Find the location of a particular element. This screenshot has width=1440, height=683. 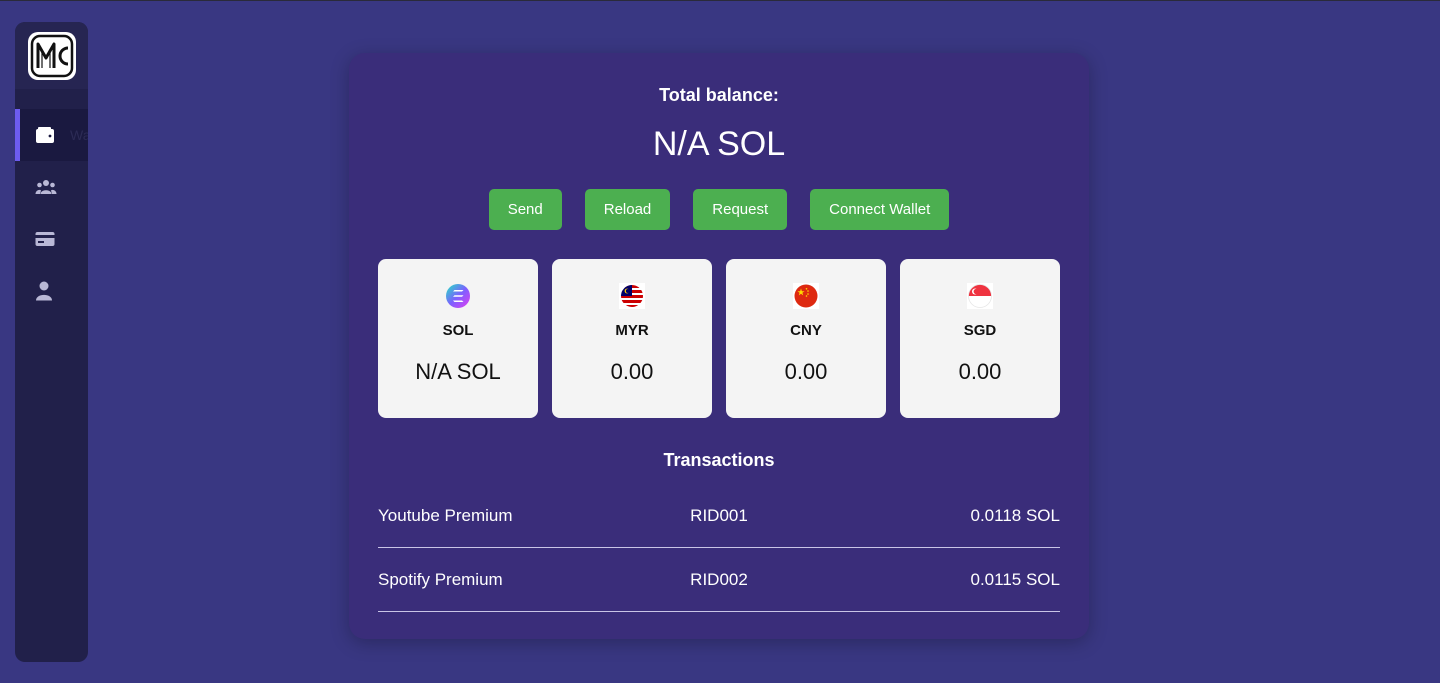

currency-card-sol: SOL N/A SOL is located at coordinates (458, 338).